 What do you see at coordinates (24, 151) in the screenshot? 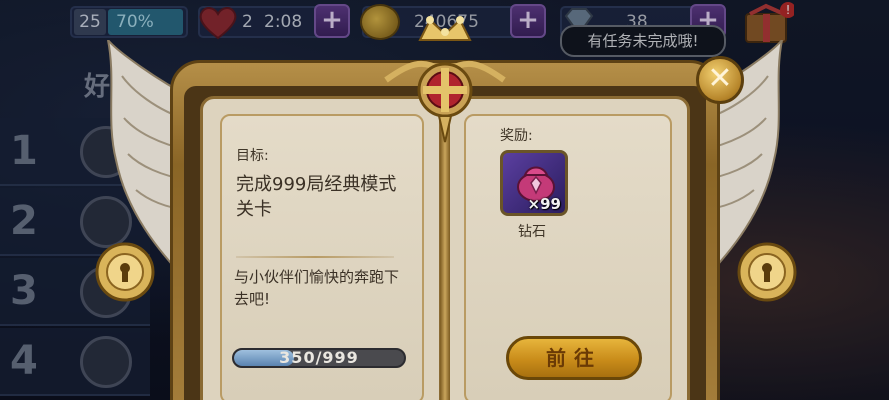
I see `rank-number: 1` at bounding box center [24, 151].